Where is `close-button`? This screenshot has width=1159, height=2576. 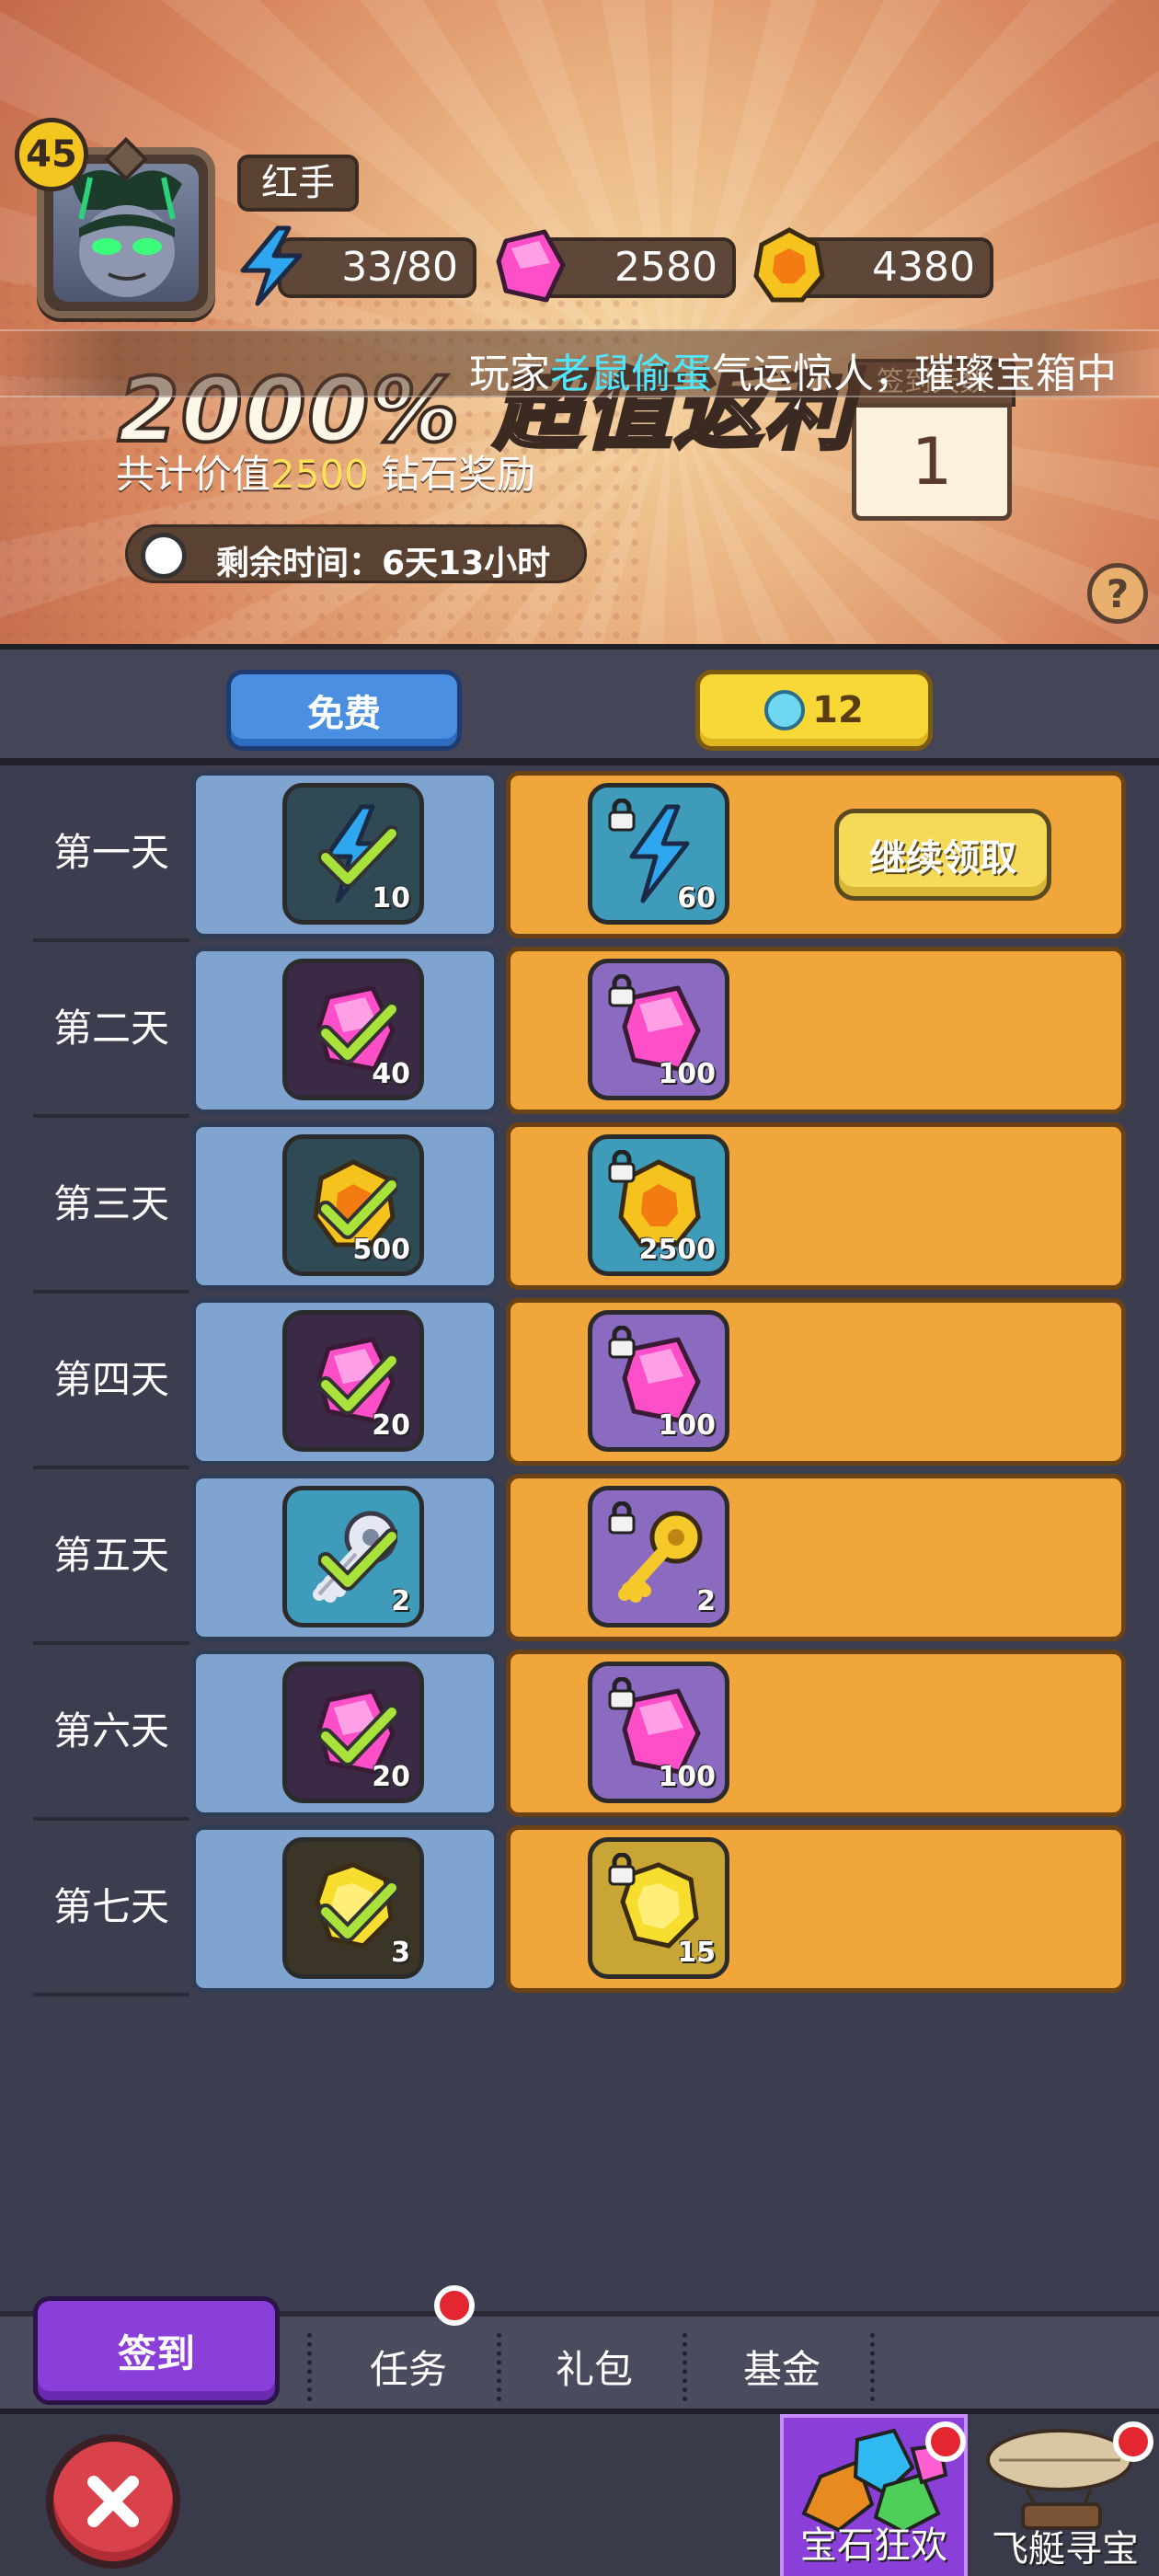 close-button is located at coordinates (113, 2501).